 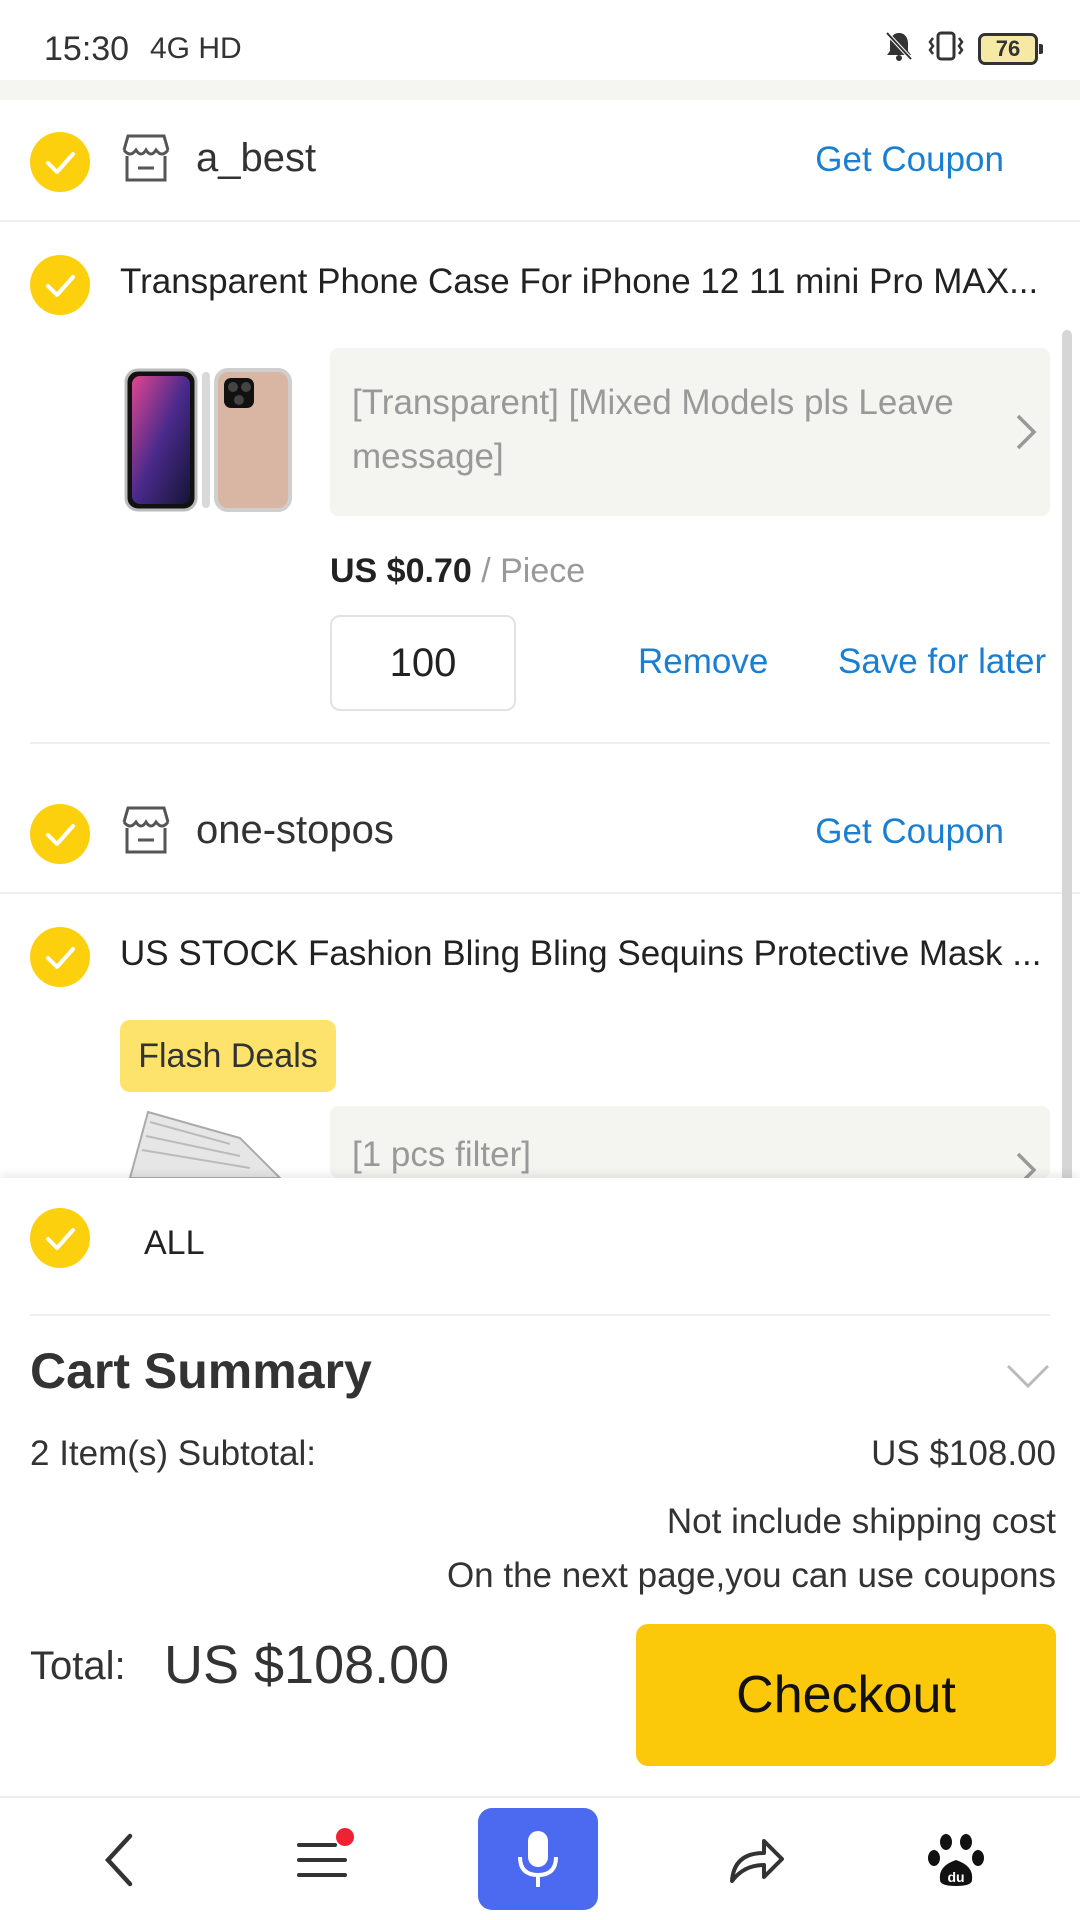 I want to click on status-time: 15:30, so click(x=87, y=49).